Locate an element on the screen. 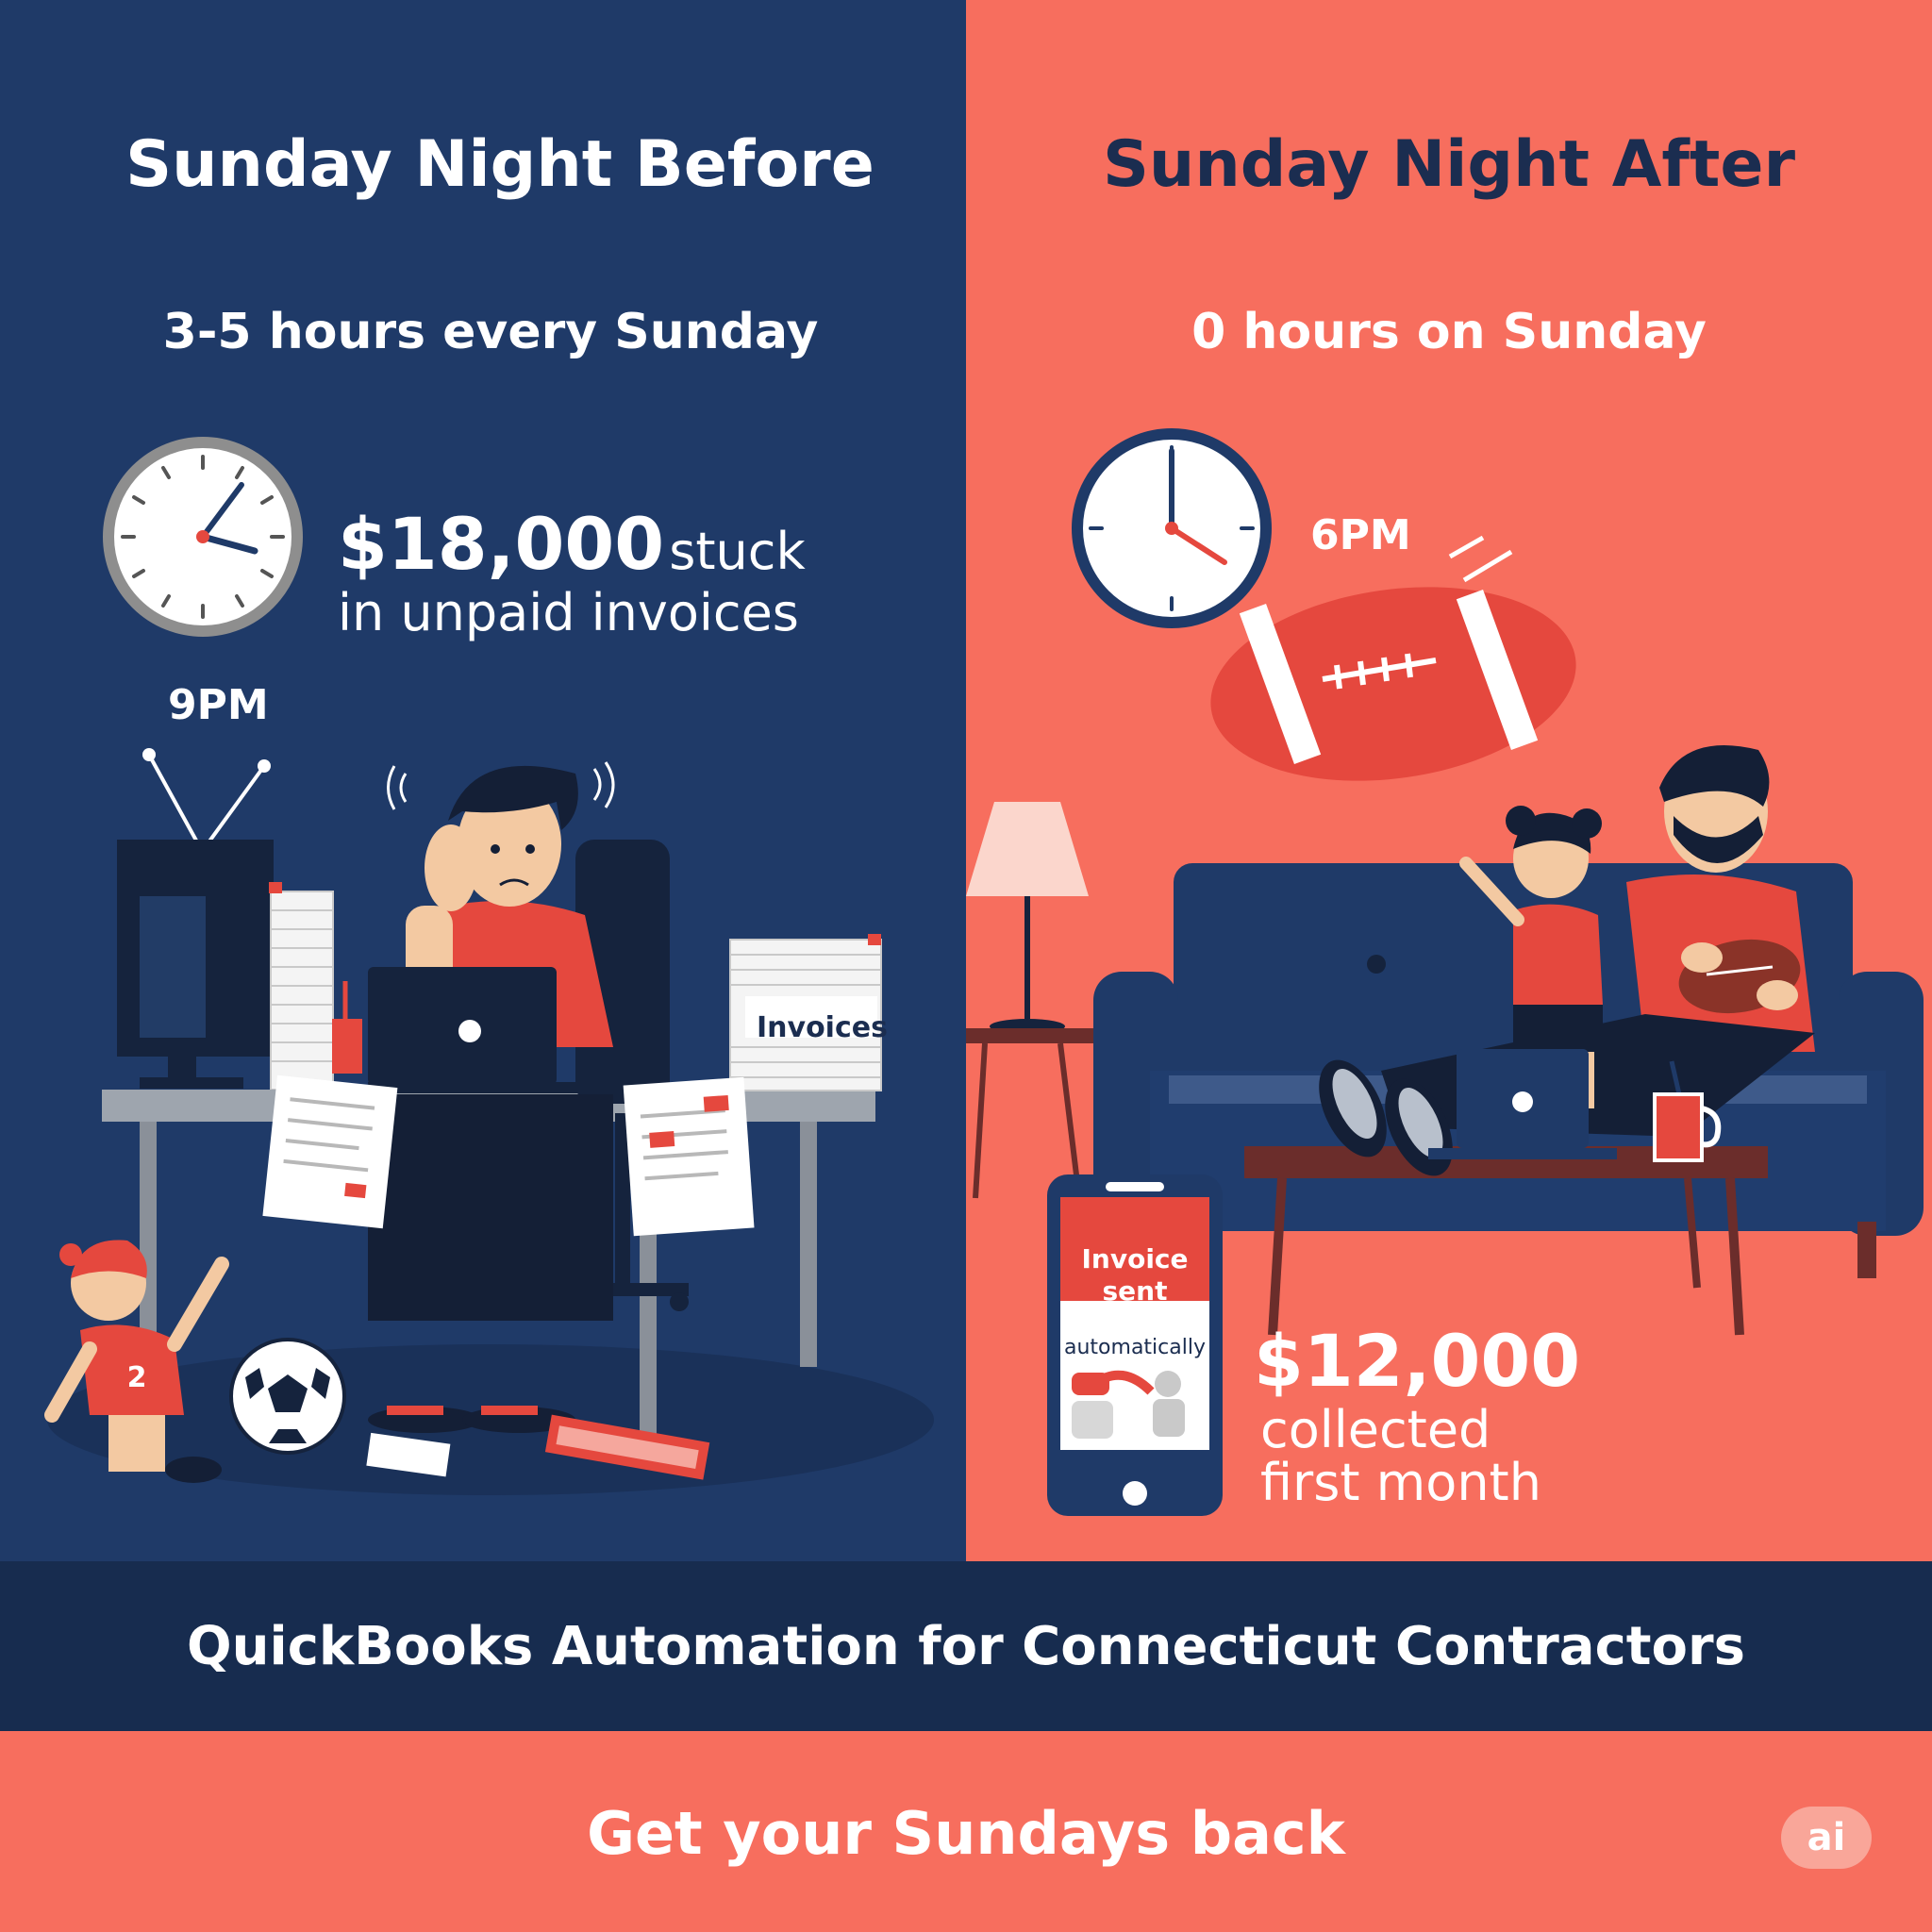  lamp-icon is located at coordinates (1027, 918).